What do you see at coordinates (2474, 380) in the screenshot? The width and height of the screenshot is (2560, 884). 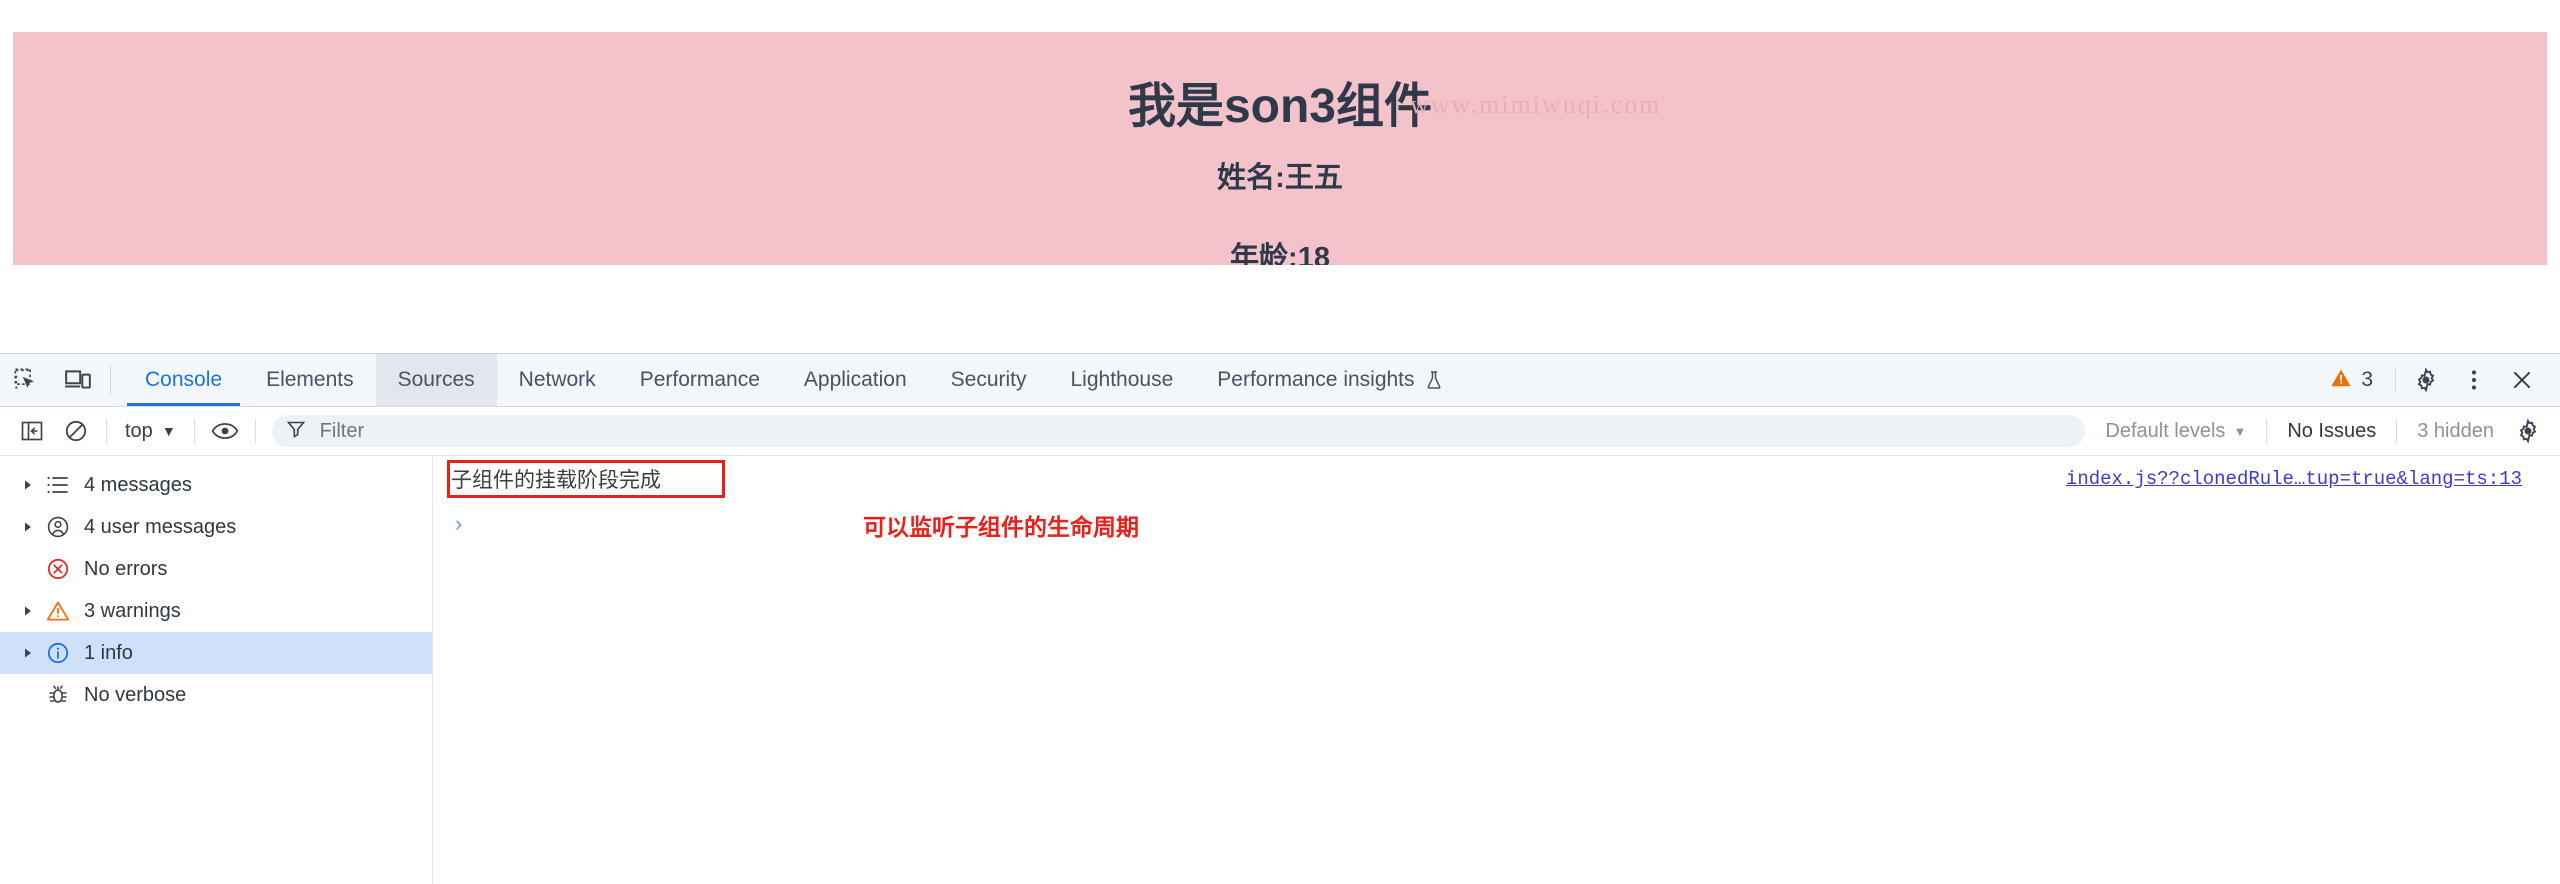 I see `kebab-menu-icon` at bounding box center [2474, 380].